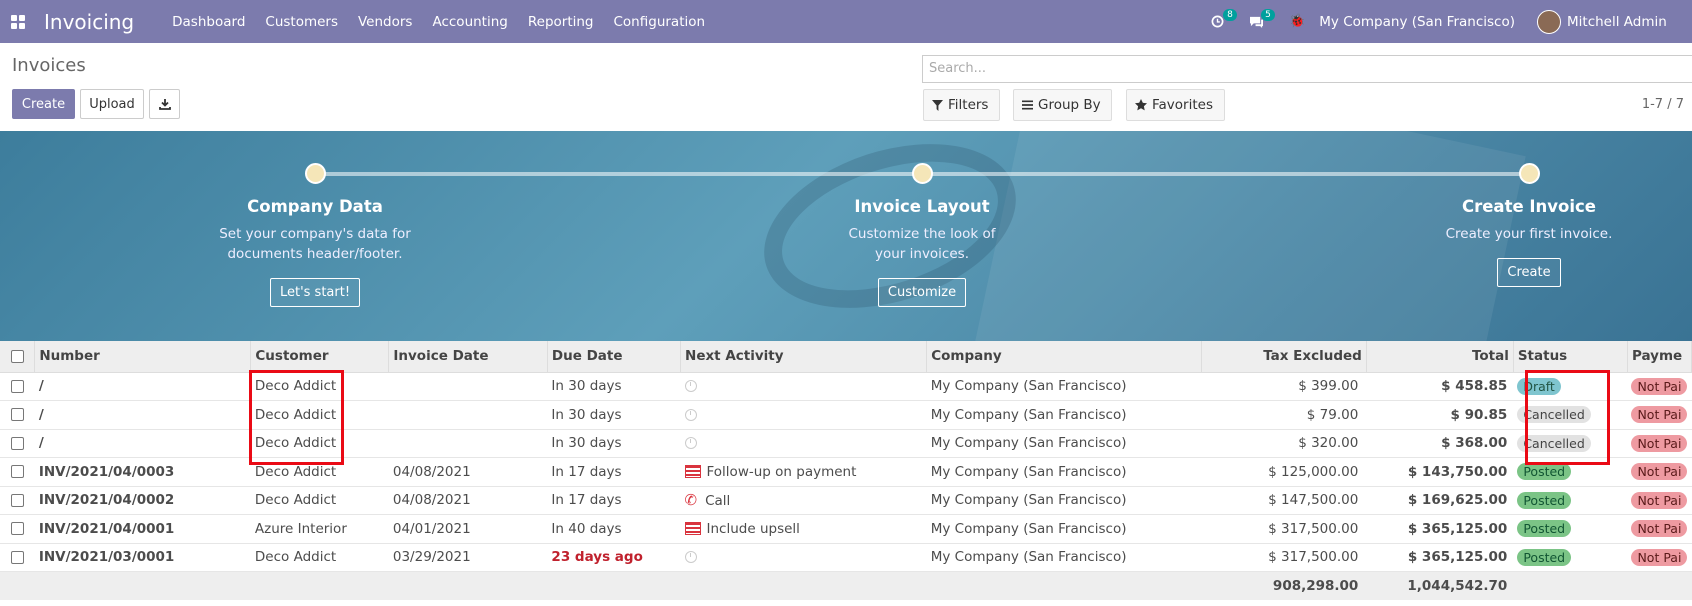  Describe the element at coordinates (922, 292) in the screenshot. I see `customize-button: Customize` at that location.